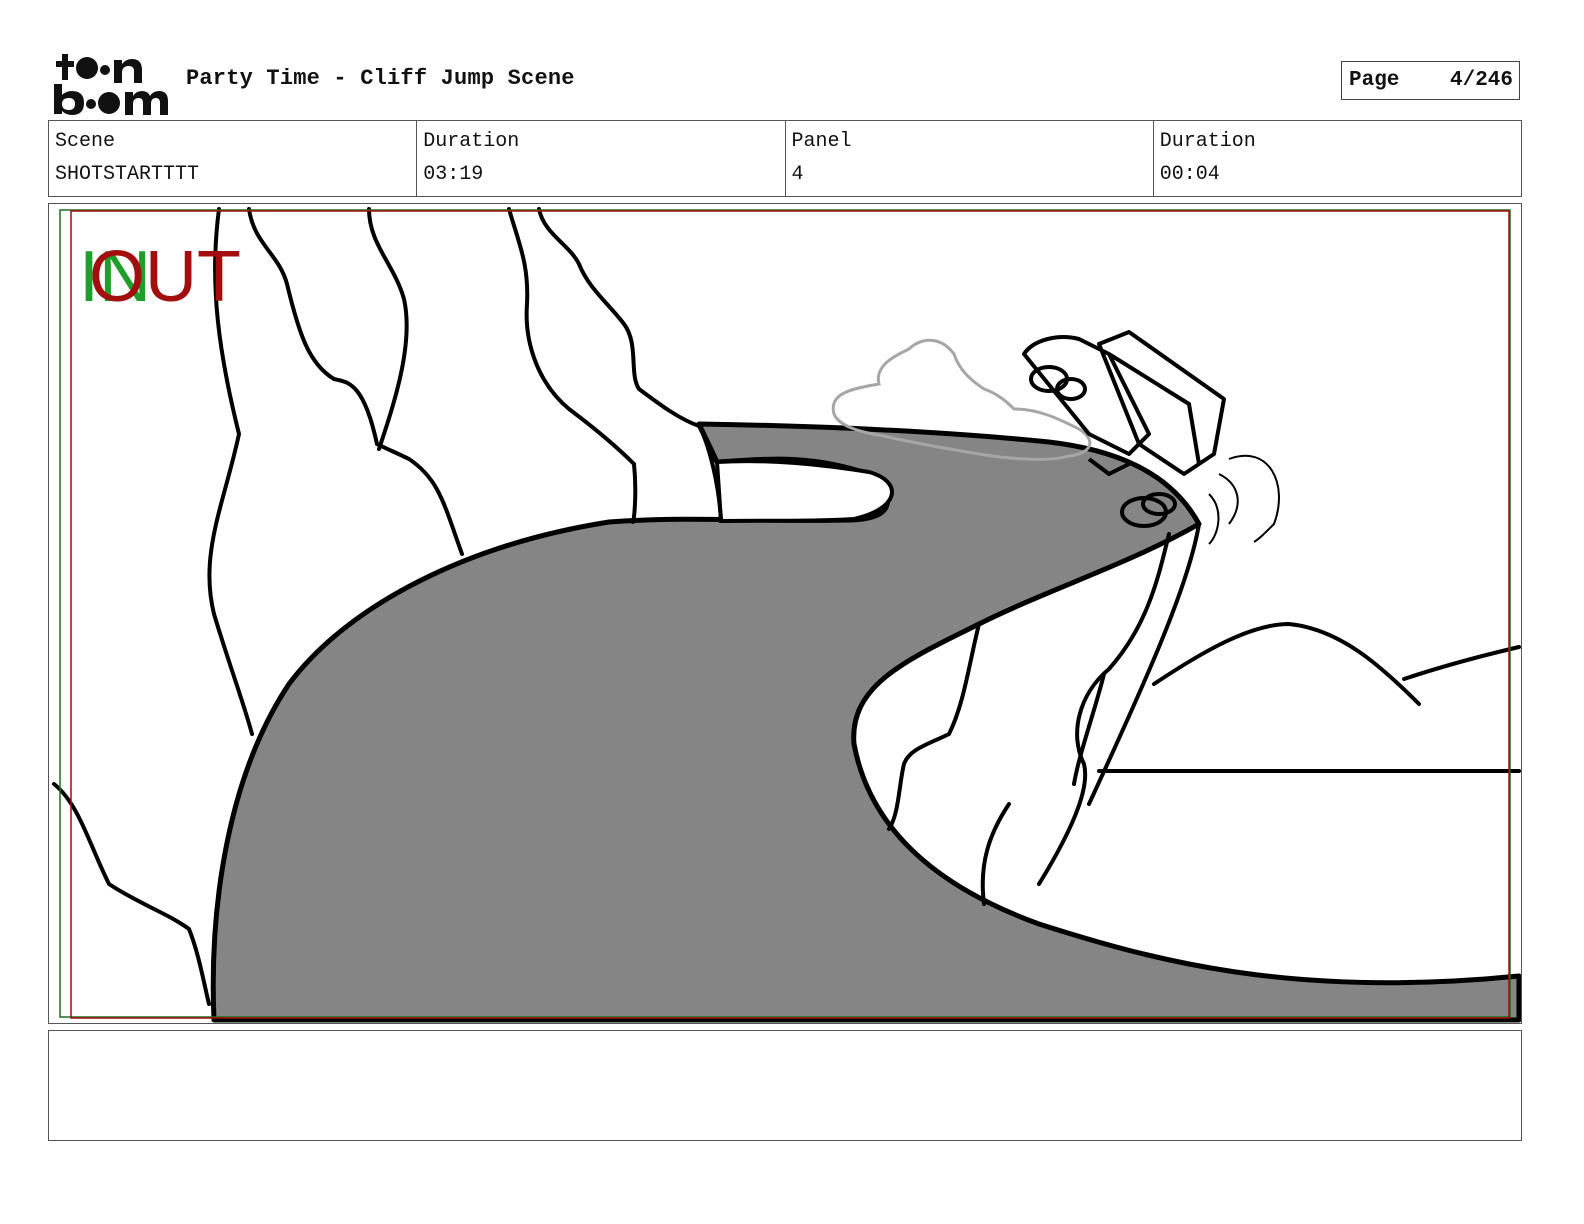 The image size is (1584, 1224). I want to click on out-marker: OUT, so click(165, 277).